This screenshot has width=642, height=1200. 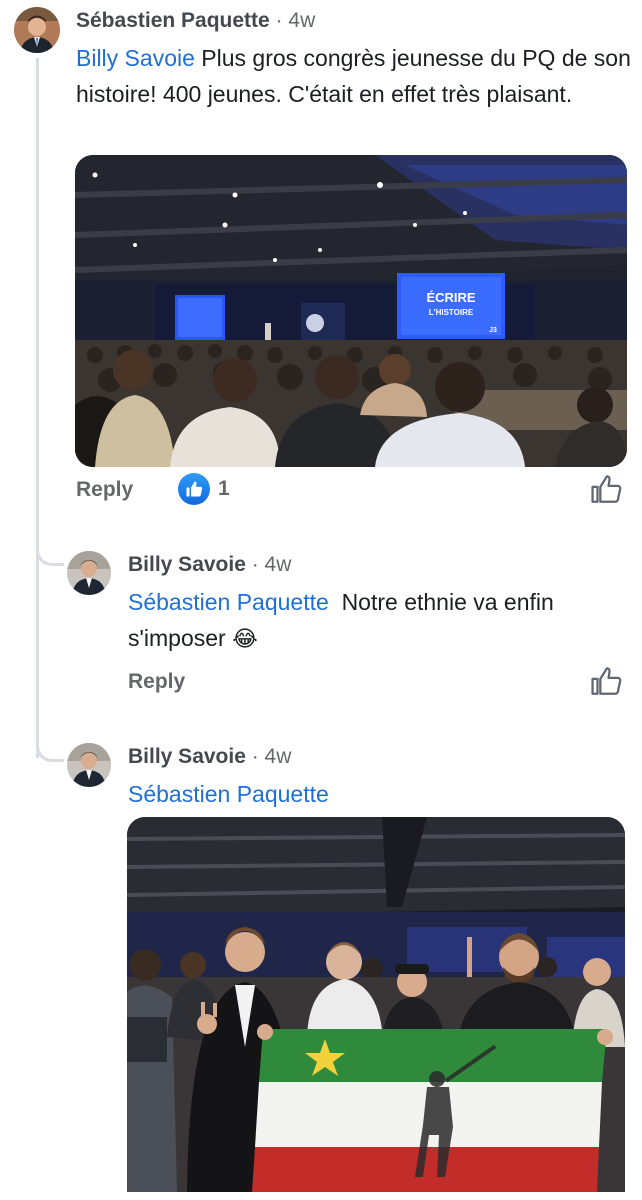 I want to click on screen-headline: ÉCRIRE, so click(x=450, y=297).